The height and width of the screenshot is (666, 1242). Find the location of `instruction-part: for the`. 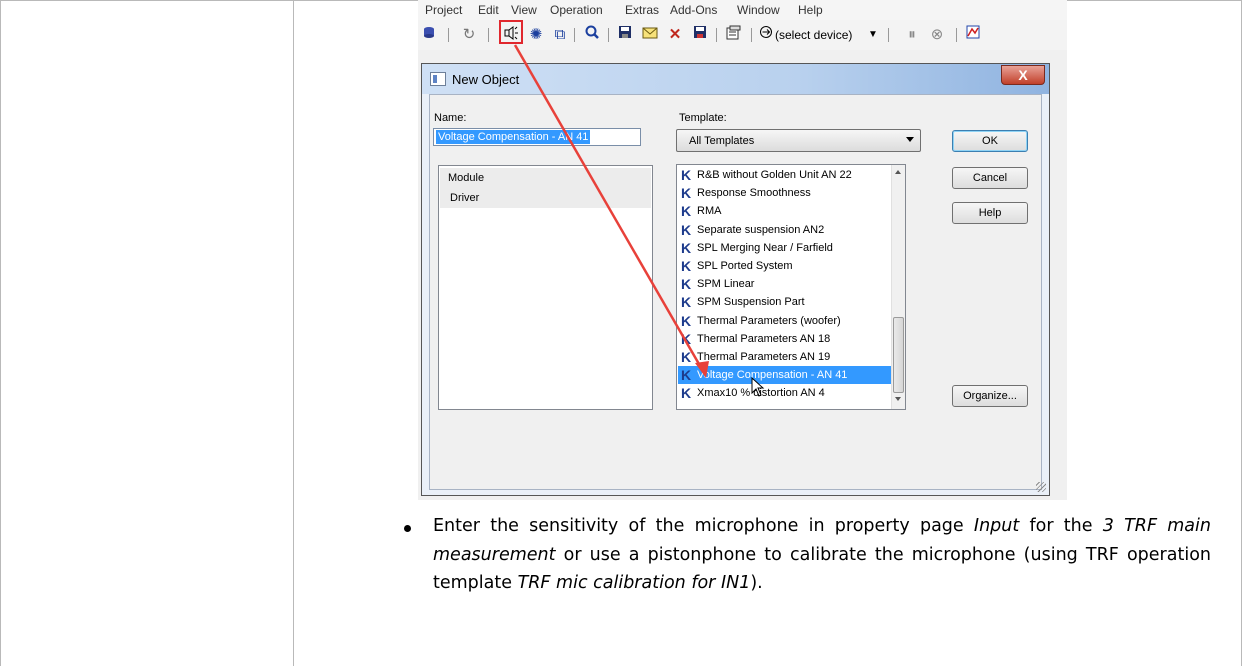

instruction-part: for the is located at coordinates (1061, 526).